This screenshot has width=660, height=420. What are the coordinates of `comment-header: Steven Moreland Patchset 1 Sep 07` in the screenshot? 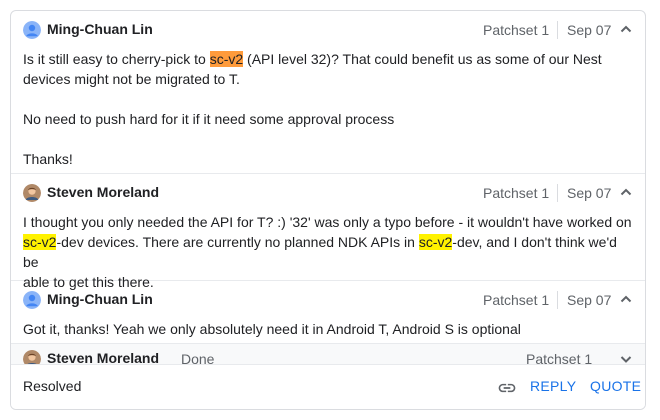 It's located at (328, 193).